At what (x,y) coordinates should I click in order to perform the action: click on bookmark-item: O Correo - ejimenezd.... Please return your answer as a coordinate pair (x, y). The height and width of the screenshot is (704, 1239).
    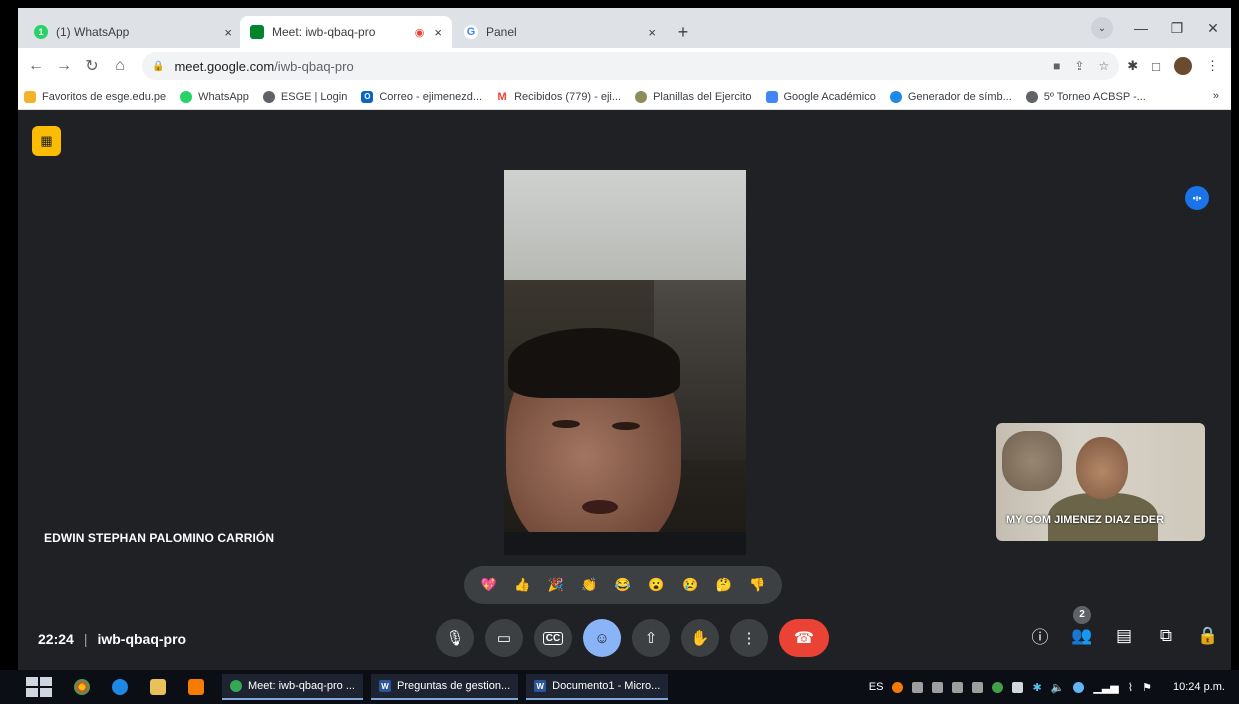
    Looking at the image, I should click on (421, 96).